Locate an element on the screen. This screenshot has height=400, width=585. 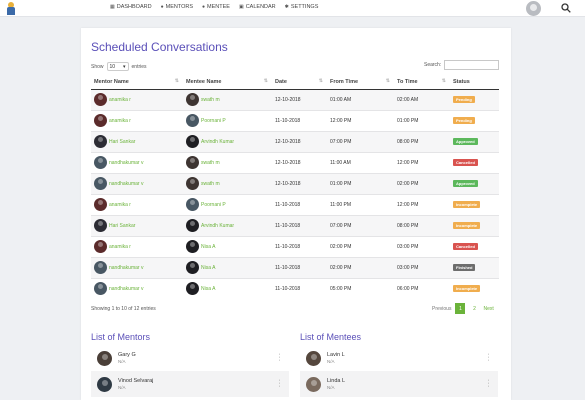
to-time-cell: 01:00 PM is located at coordinates (422, 120).